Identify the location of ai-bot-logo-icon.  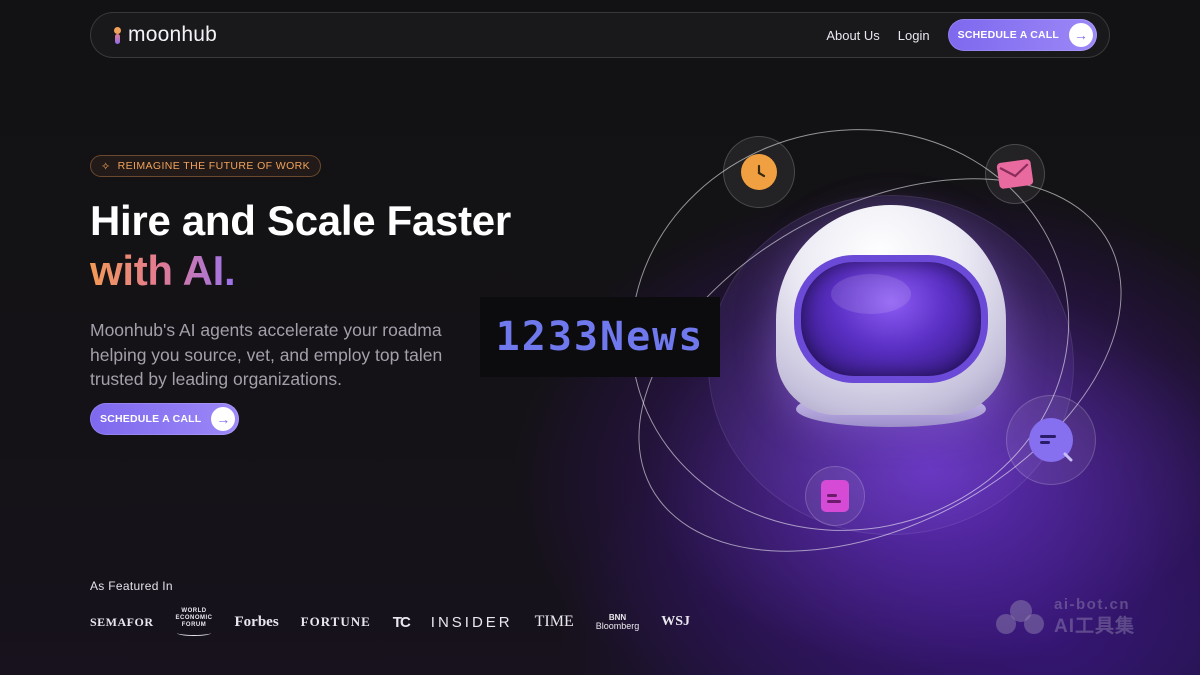
(1021, 617).